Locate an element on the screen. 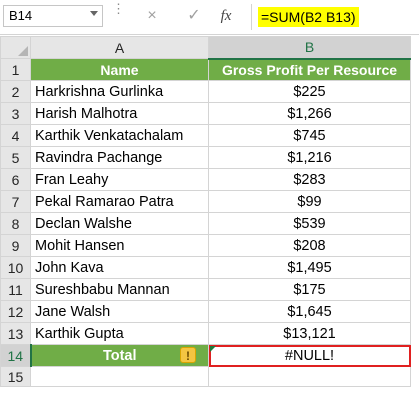  formula-bar: B14 ⋮ × ✓ fx =SUM(B2 B13) is located at coordinates (209, 17).